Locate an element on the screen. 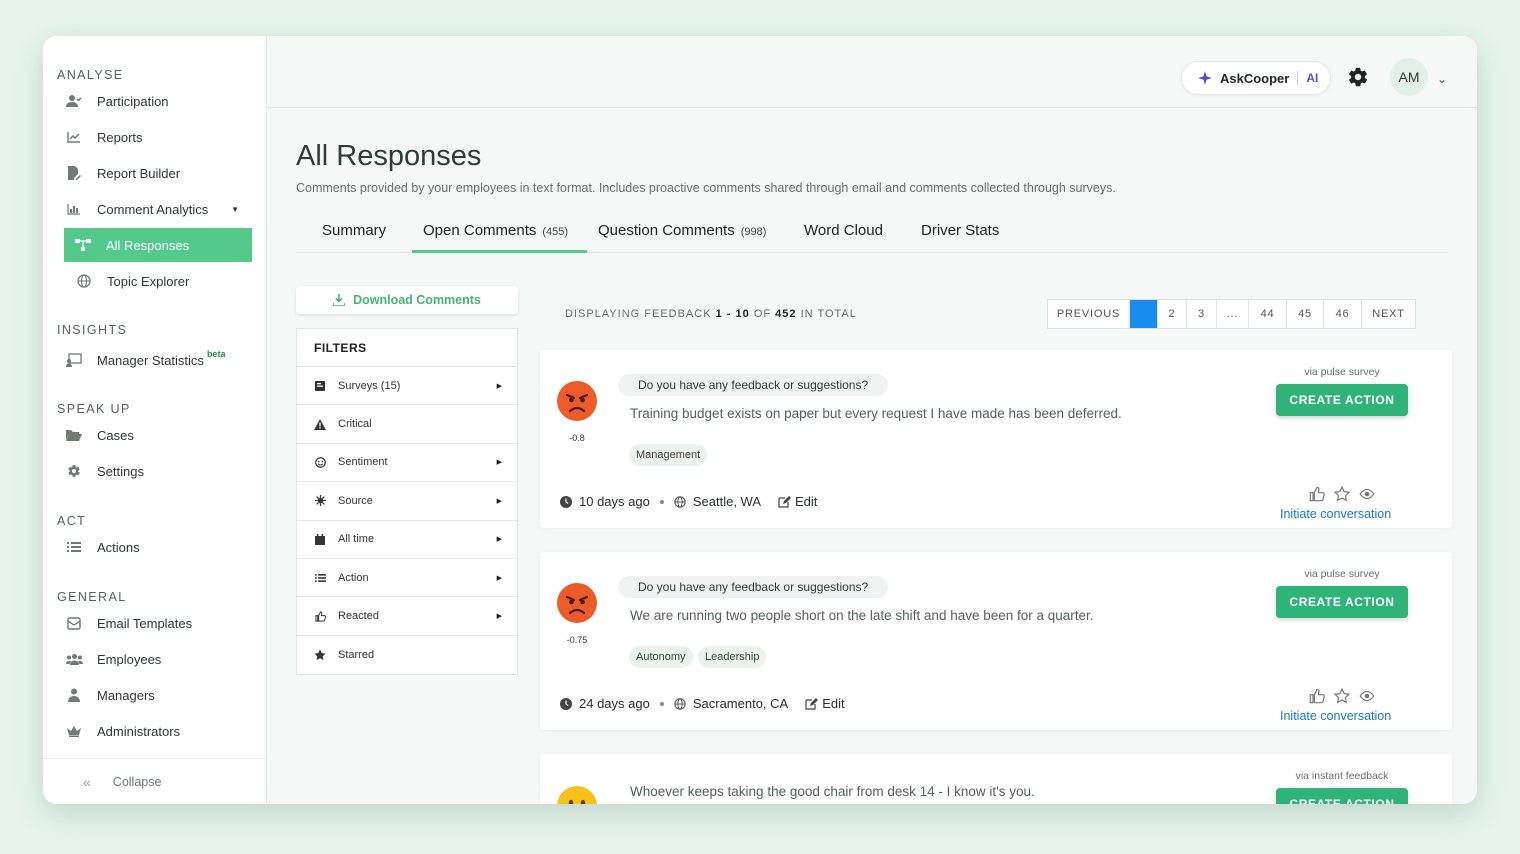 This screenshot has height=854, width=1520. sidebar-item-actions: Actions is located at coordinates (159, 547).